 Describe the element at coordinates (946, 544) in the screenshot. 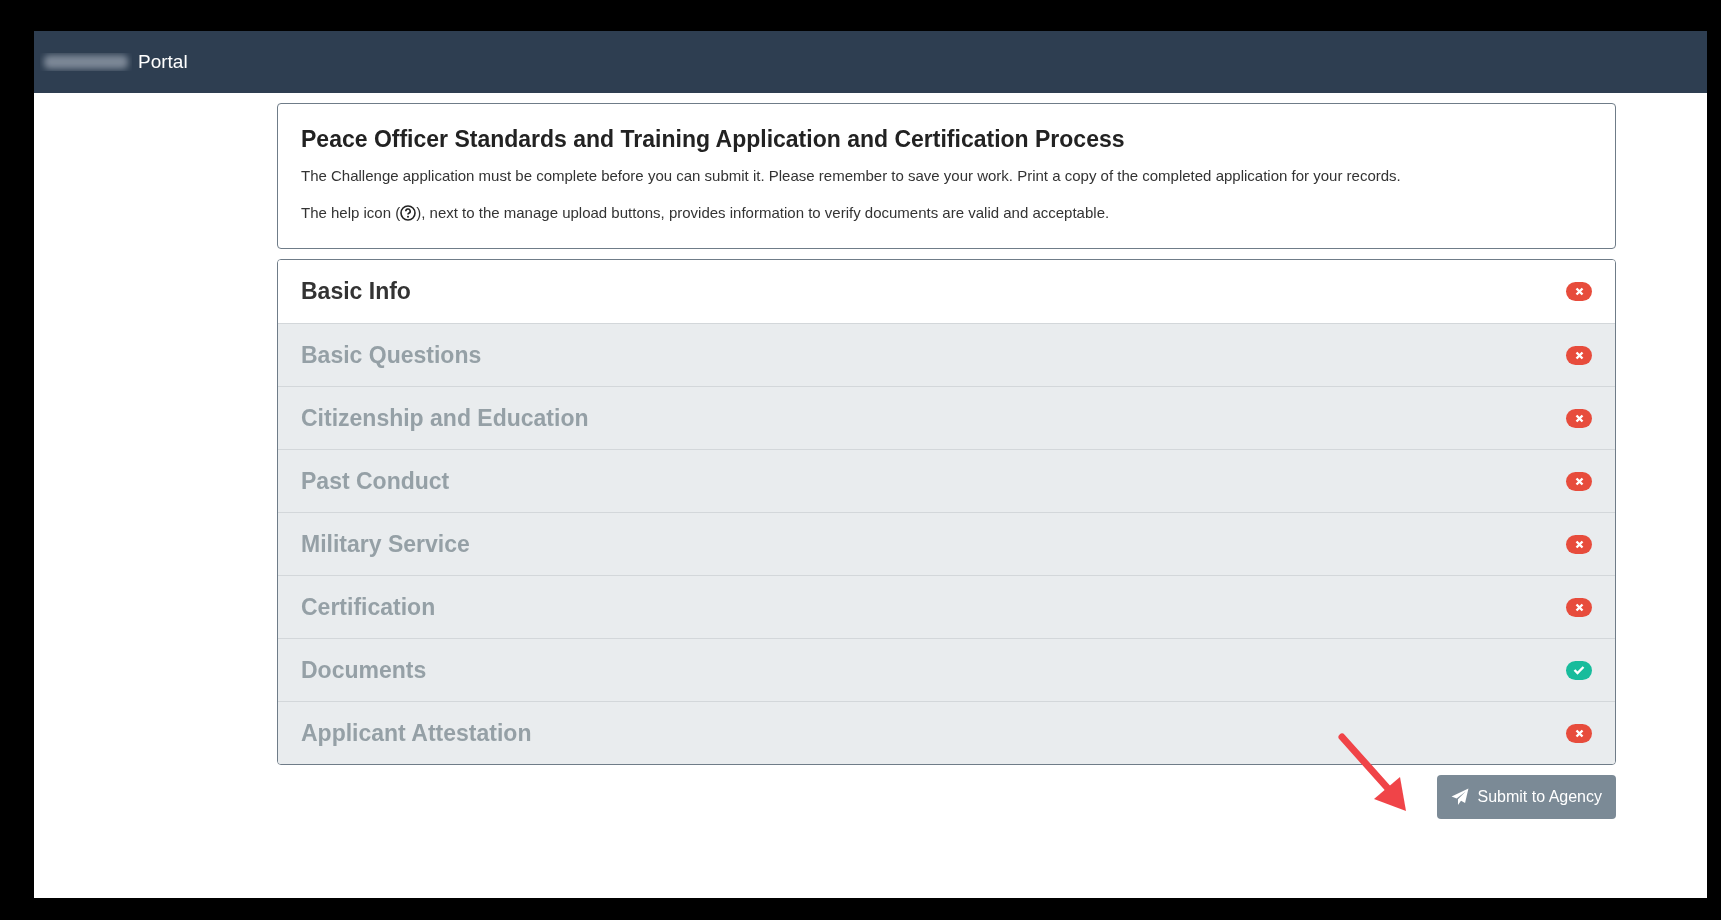

I see `section-row: Military Service` at that location.